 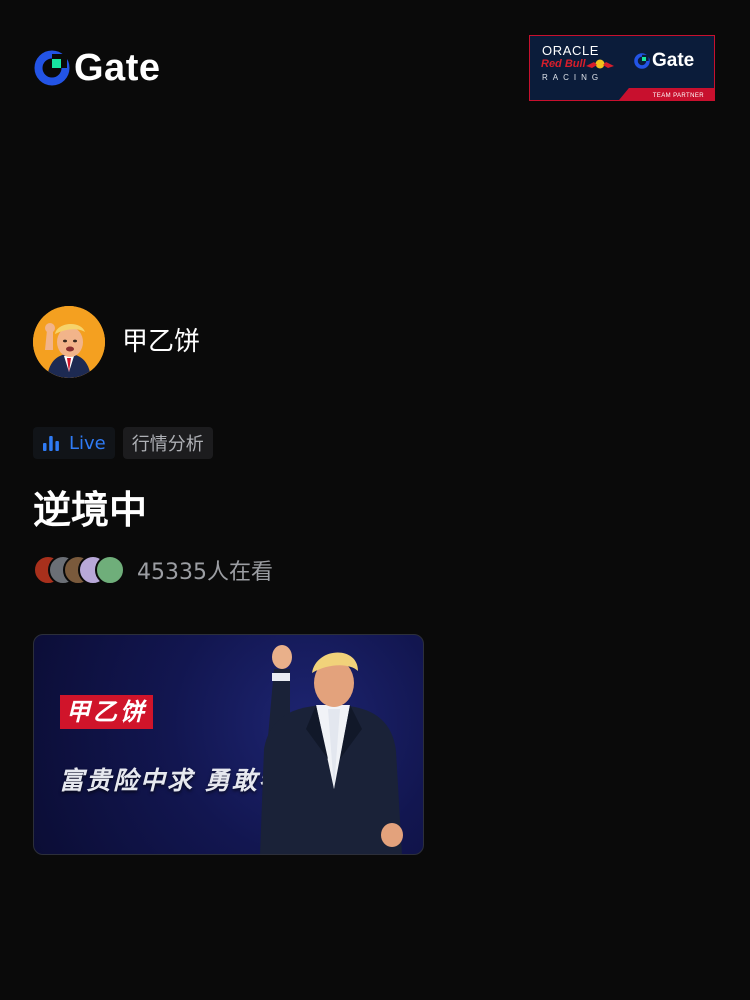 I want to click on live-tag: Live, so click(x=74, y=443).